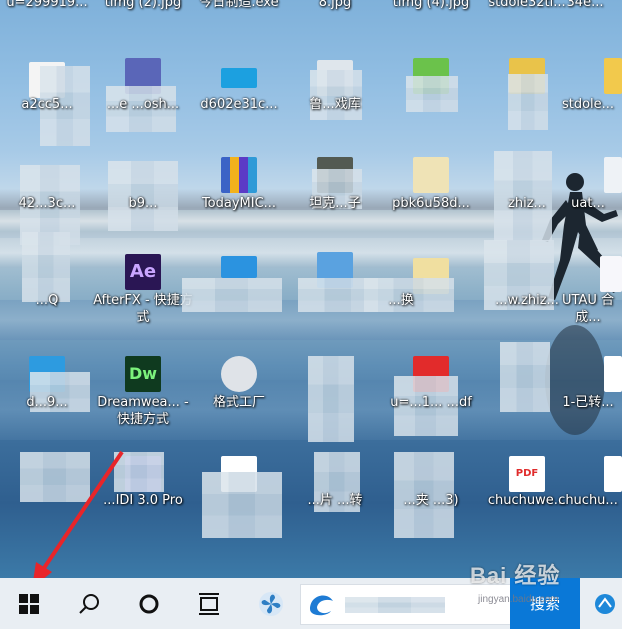  I want to click on after-effects-icon: Ae, so click(143, 272).